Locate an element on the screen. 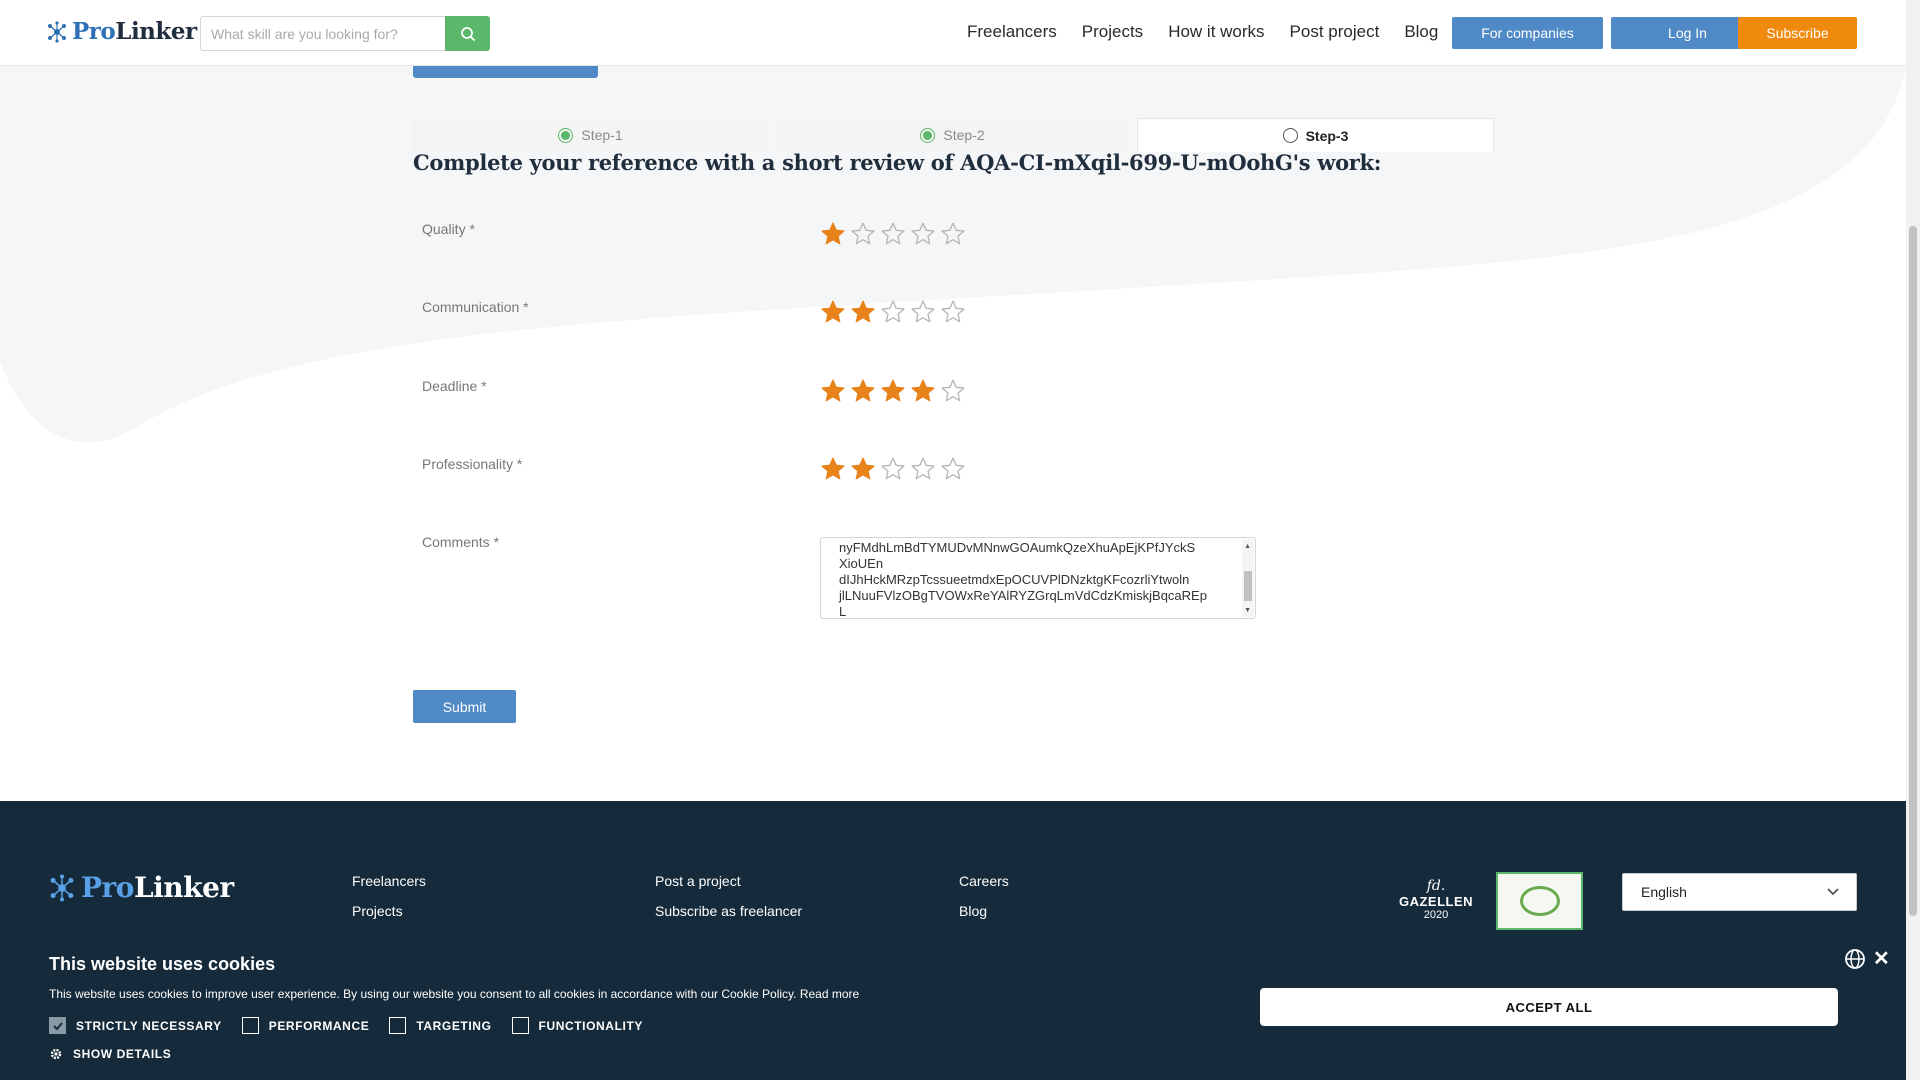 The width and height of the screenshot is (1920, 1080). step-tabs: Step-1 Step-2 Step-3 is located at coordinates (957, 135).